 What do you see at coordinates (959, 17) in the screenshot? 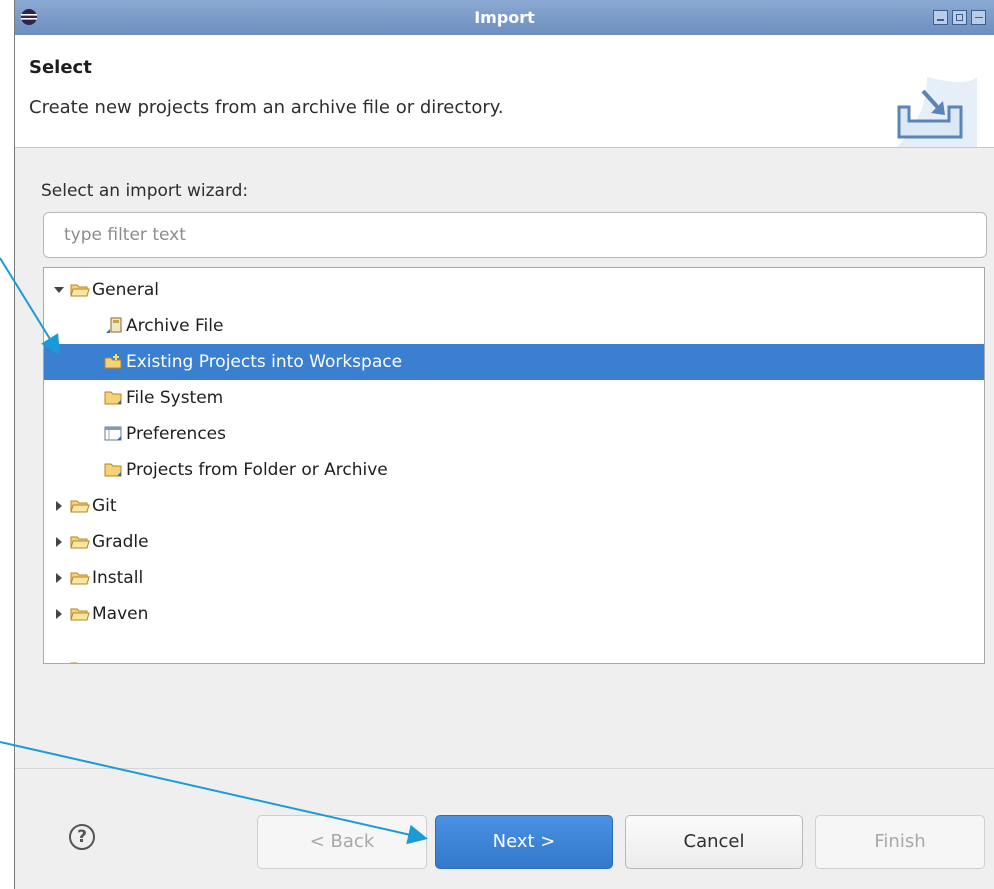
I see `maximize-button` at bounding box center [959, 17].